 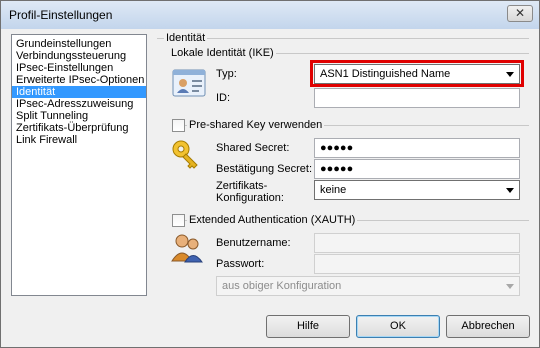 I want to click on ike-section-title: Lokale Identität (IKE), so click(x=222, y=53).